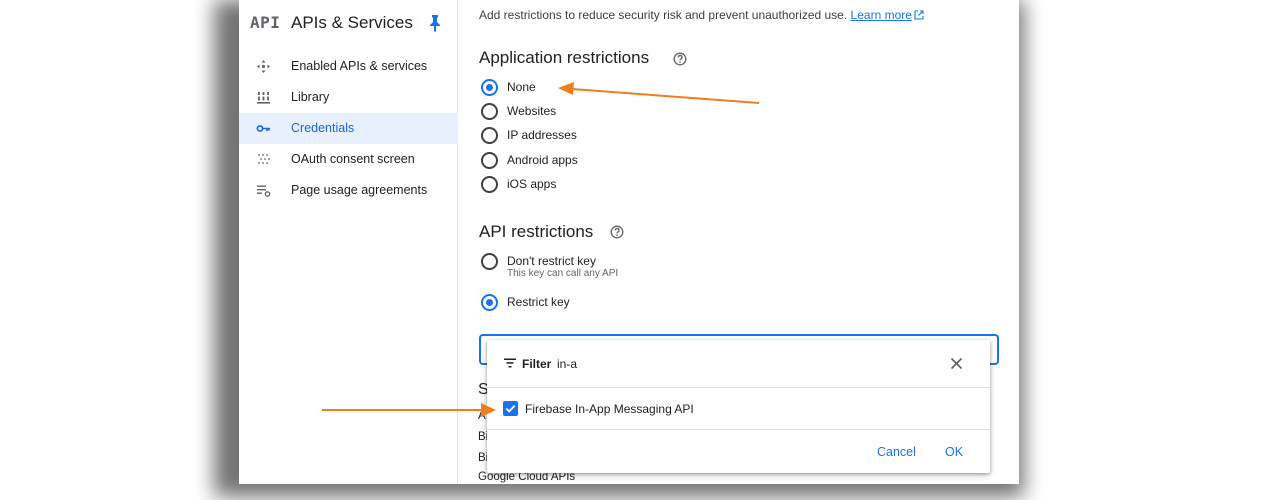 The image size is (1280, 500). What do you see at coordinates (681, 303) in the screenshot?
I see `radio-restrict-key: Restrict key` at bounding box center [681, 303].